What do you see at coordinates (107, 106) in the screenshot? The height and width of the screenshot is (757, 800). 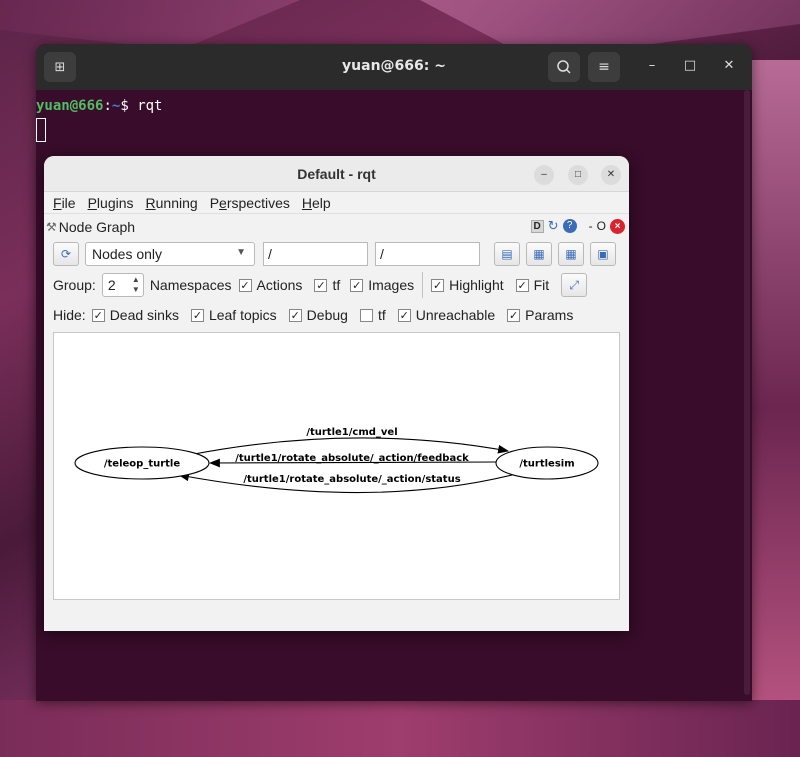 I see `prompt-sep: :` at bounding box center [107, 106].